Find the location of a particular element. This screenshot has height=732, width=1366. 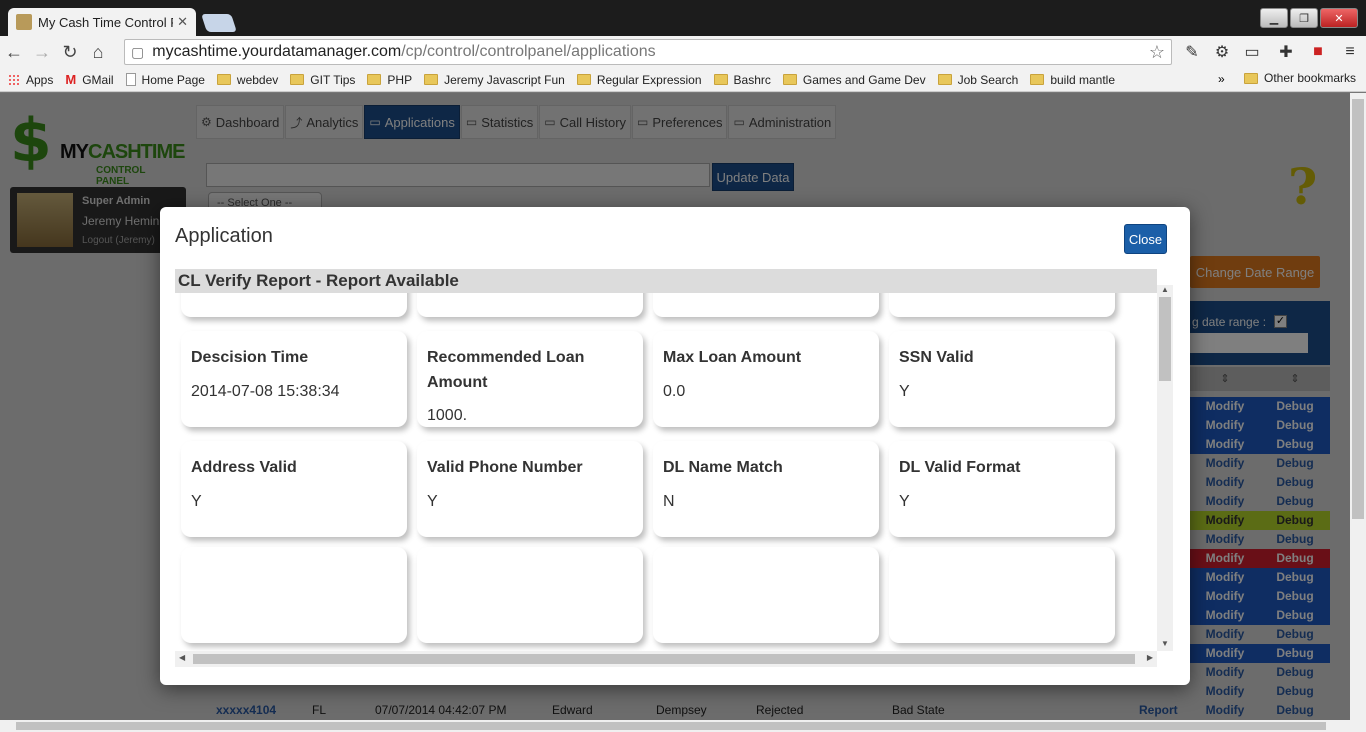

field-value: 2014-07-08 15:38:34 is located at coordinates (265, 391).